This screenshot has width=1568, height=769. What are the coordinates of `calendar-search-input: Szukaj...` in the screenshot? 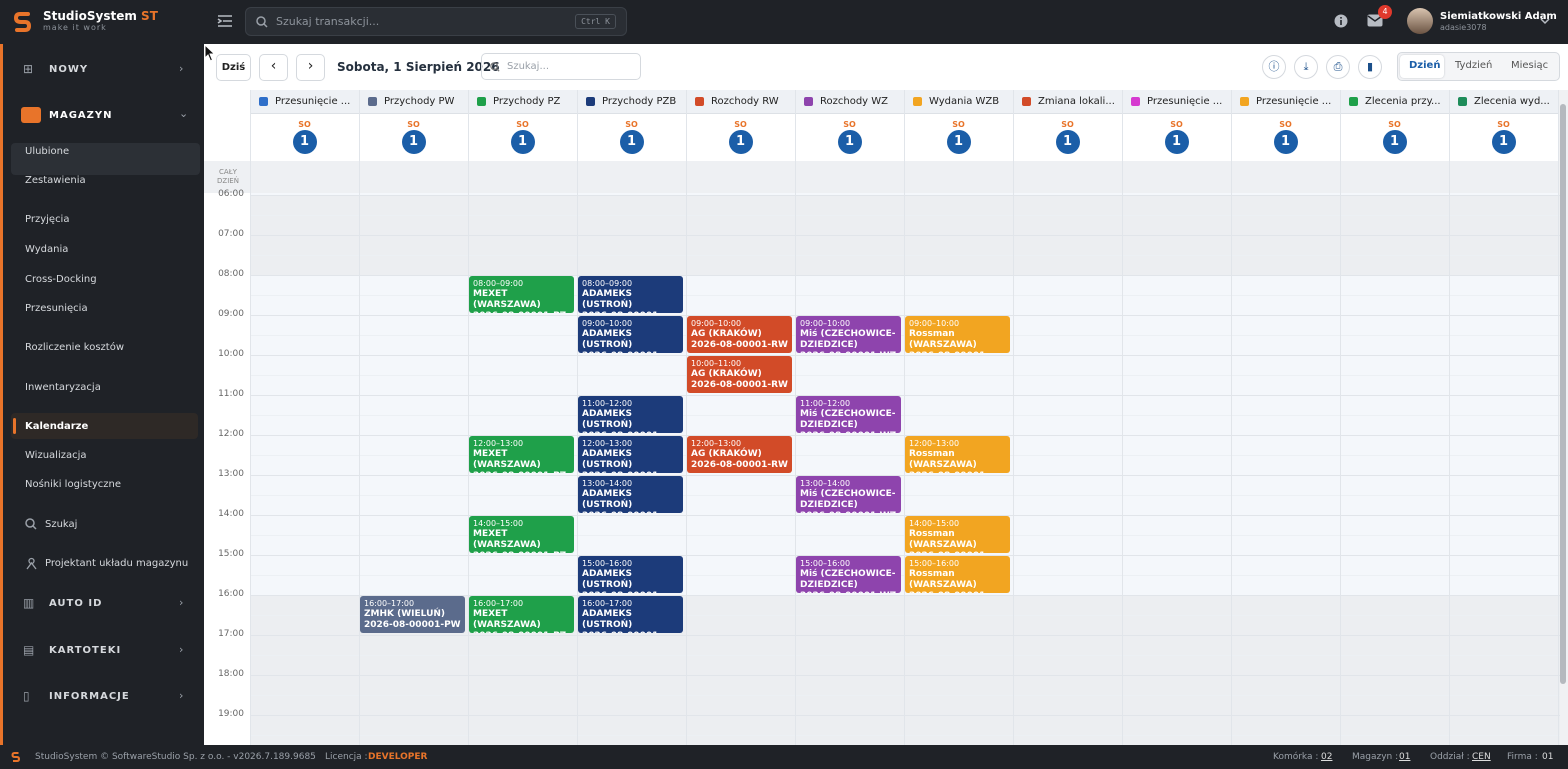 It's located at (561, 66).